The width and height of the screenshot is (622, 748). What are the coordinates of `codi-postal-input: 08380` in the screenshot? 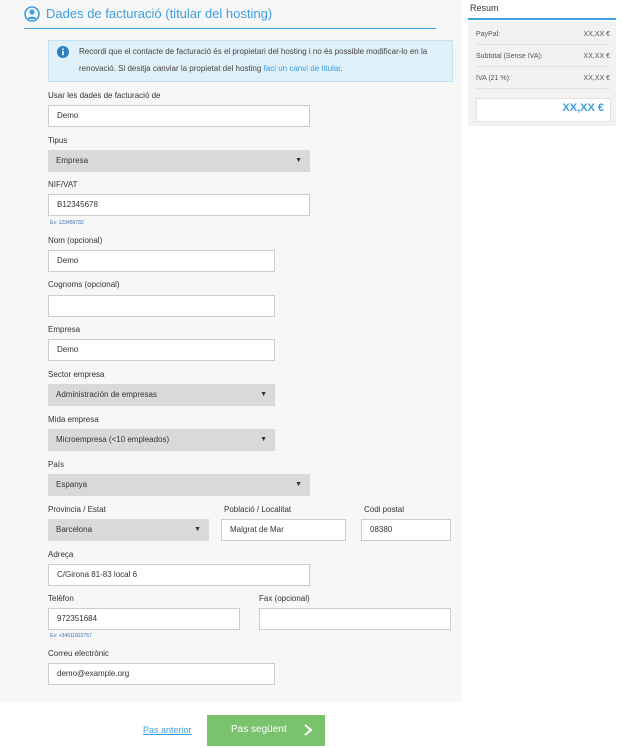 It's located at (406, 530).